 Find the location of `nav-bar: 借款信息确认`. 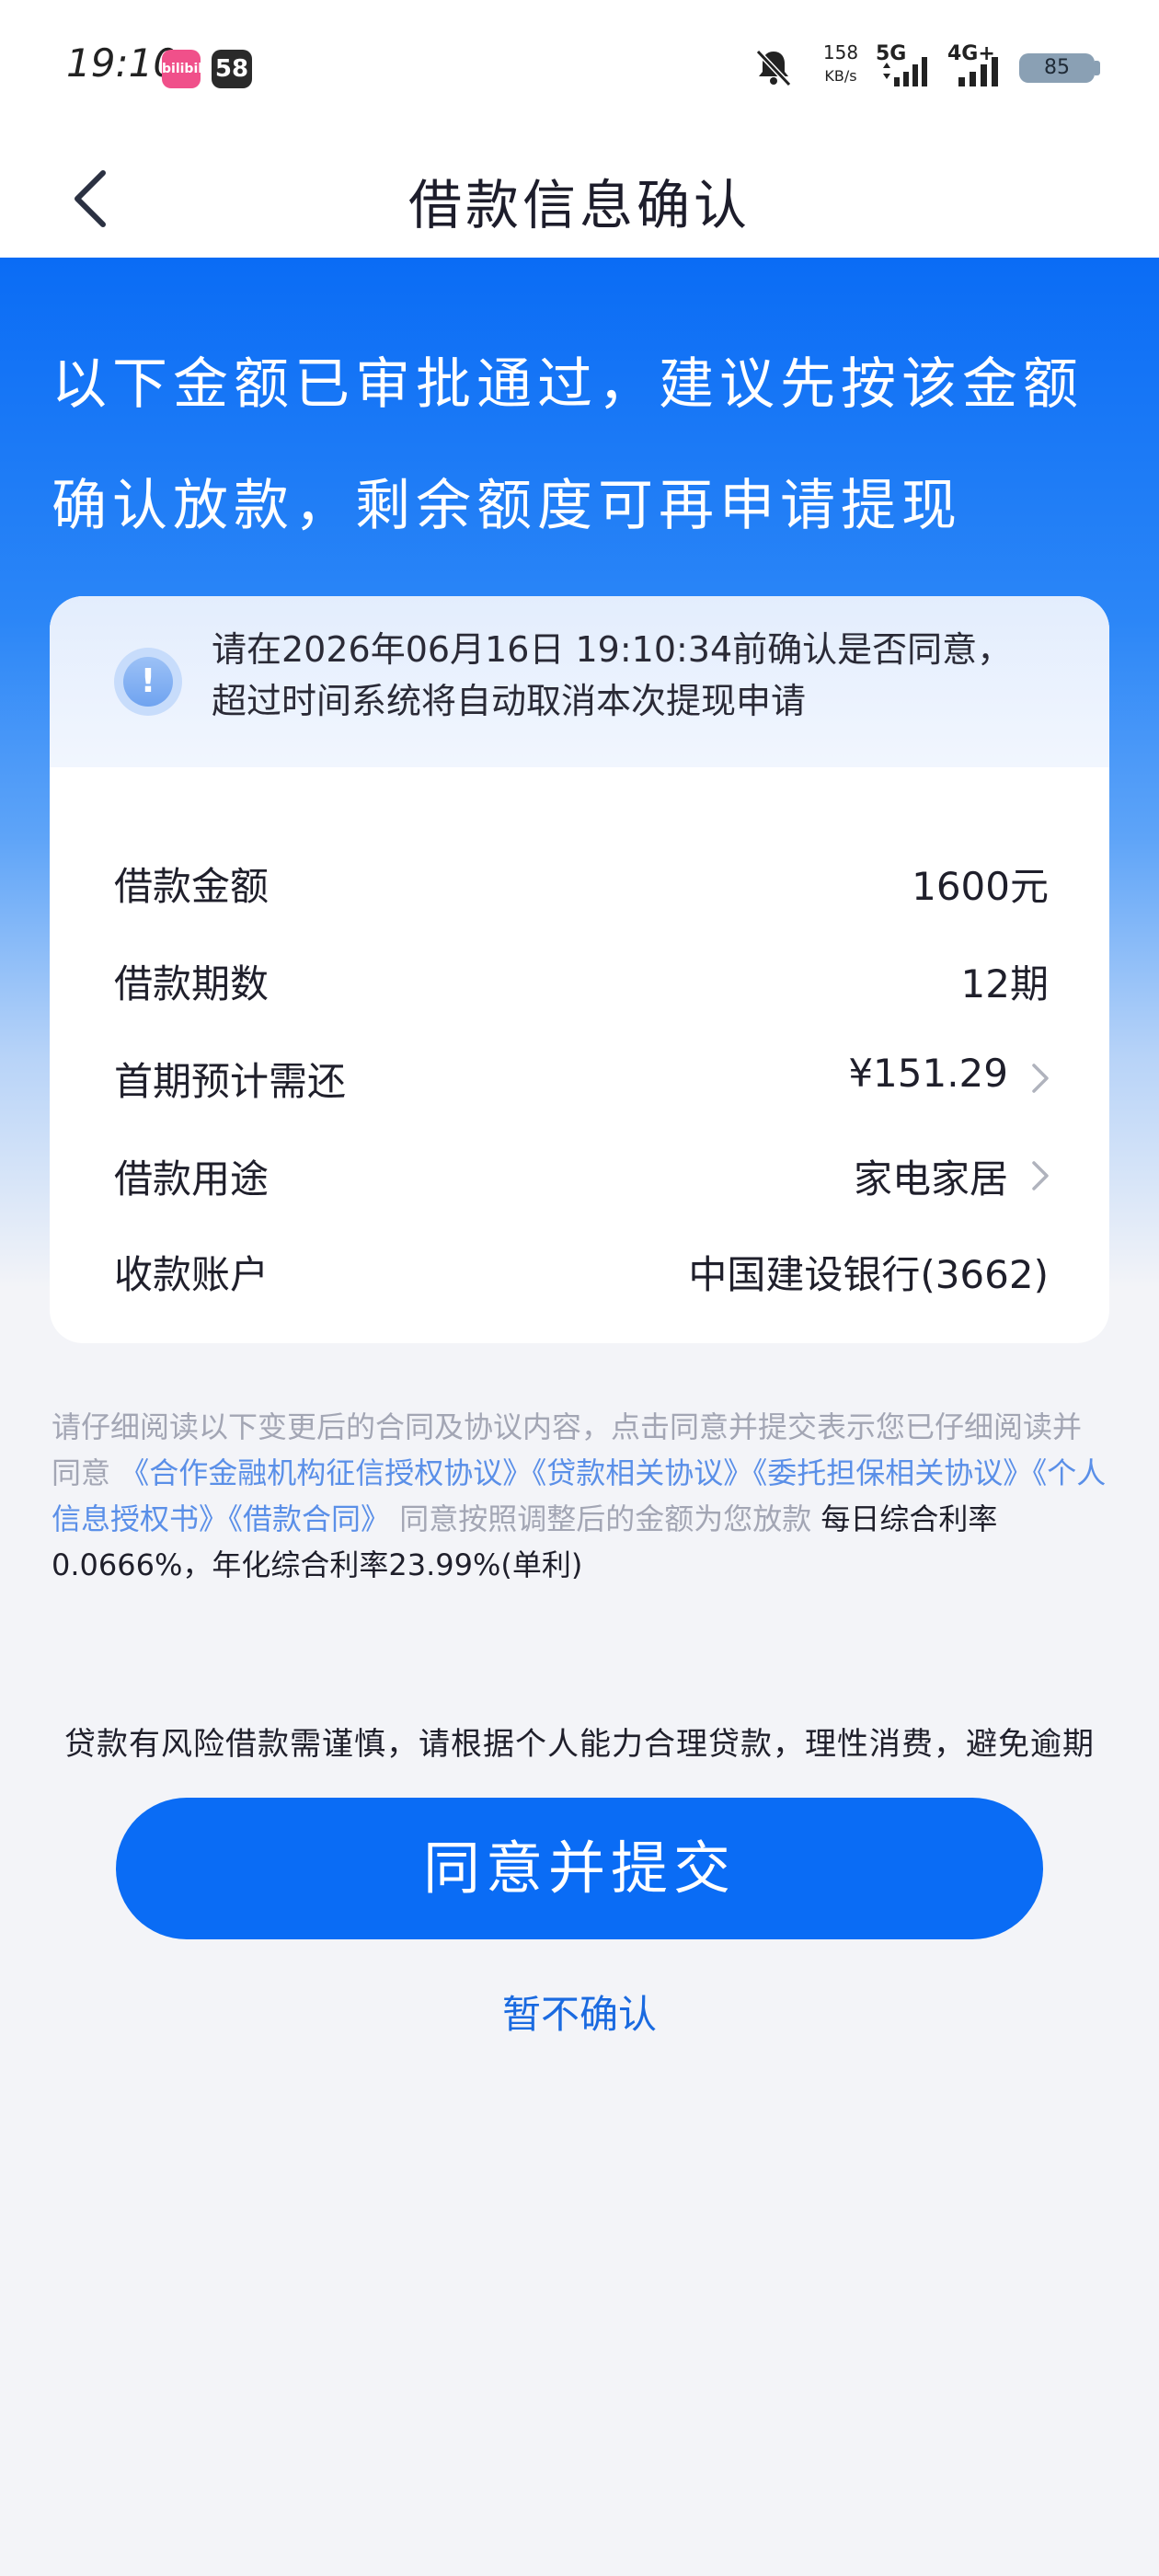

nav-bar: 借款信息确认 is located at coordinates (579, 197).